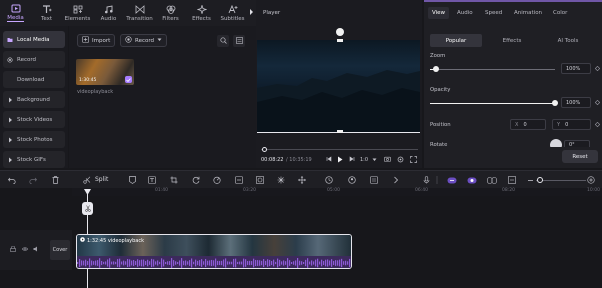 The height and width of the screenshot is (288, 602). What do you see at coordinates (561, 180) in the screenshot?
I see `timeline-zoom-slider` at bounding box center [561, 180].